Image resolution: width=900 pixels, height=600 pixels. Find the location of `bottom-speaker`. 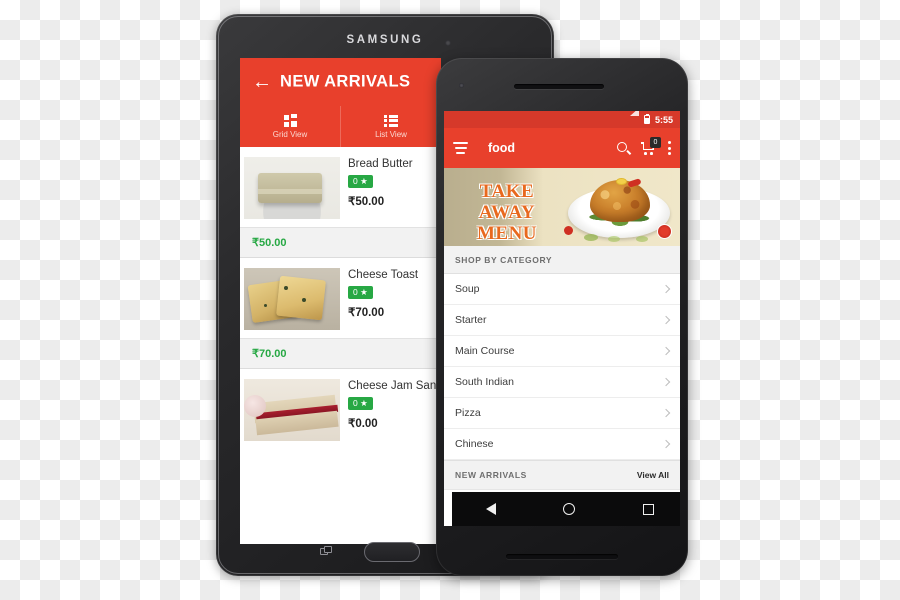

bottom-speaker is located at coordinates (562, 556).